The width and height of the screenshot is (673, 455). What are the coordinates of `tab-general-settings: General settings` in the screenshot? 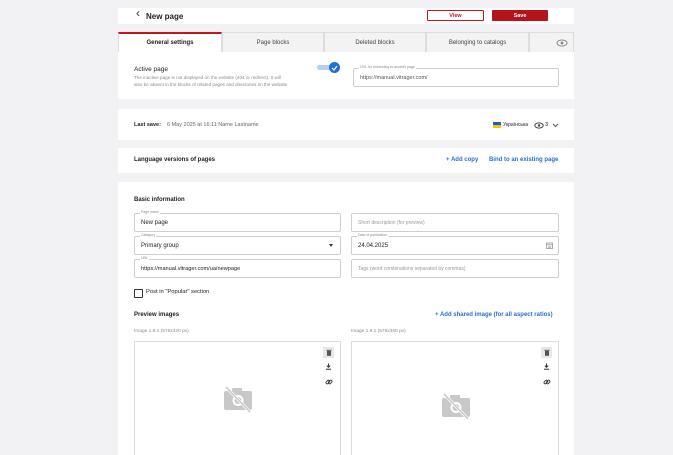 It's located at (170, 42).